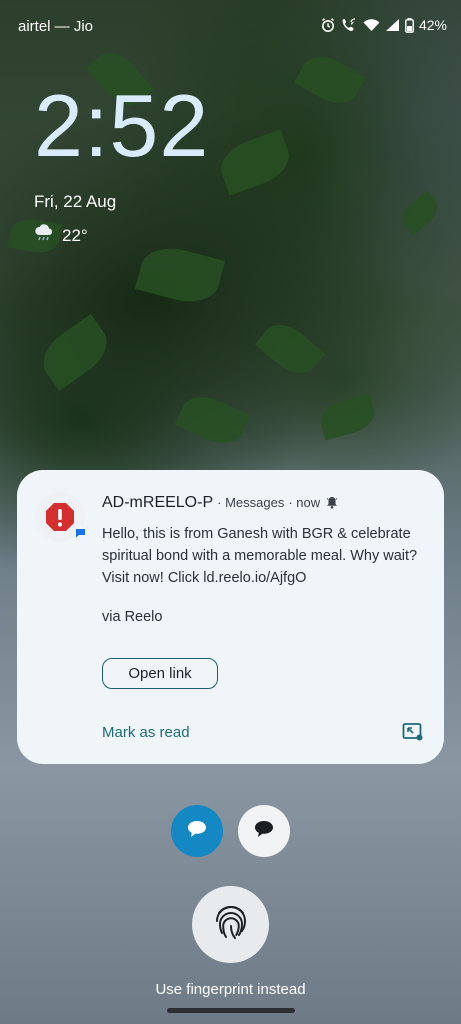  I want to click on alert-octagon-icon, so click(60, 519).